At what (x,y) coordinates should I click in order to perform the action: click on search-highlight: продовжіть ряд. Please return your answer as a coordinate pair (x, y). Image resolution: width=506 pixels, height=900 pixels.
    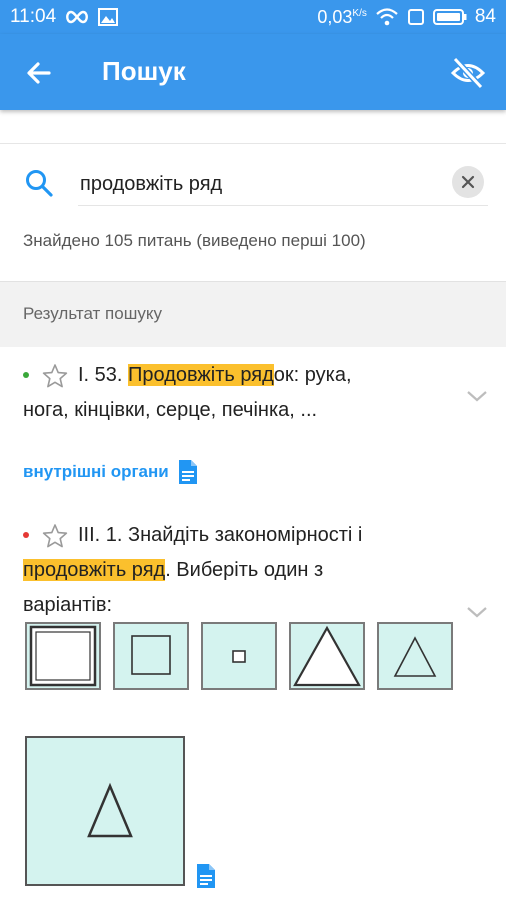
    Looking at the image, I should click on (94, 570).